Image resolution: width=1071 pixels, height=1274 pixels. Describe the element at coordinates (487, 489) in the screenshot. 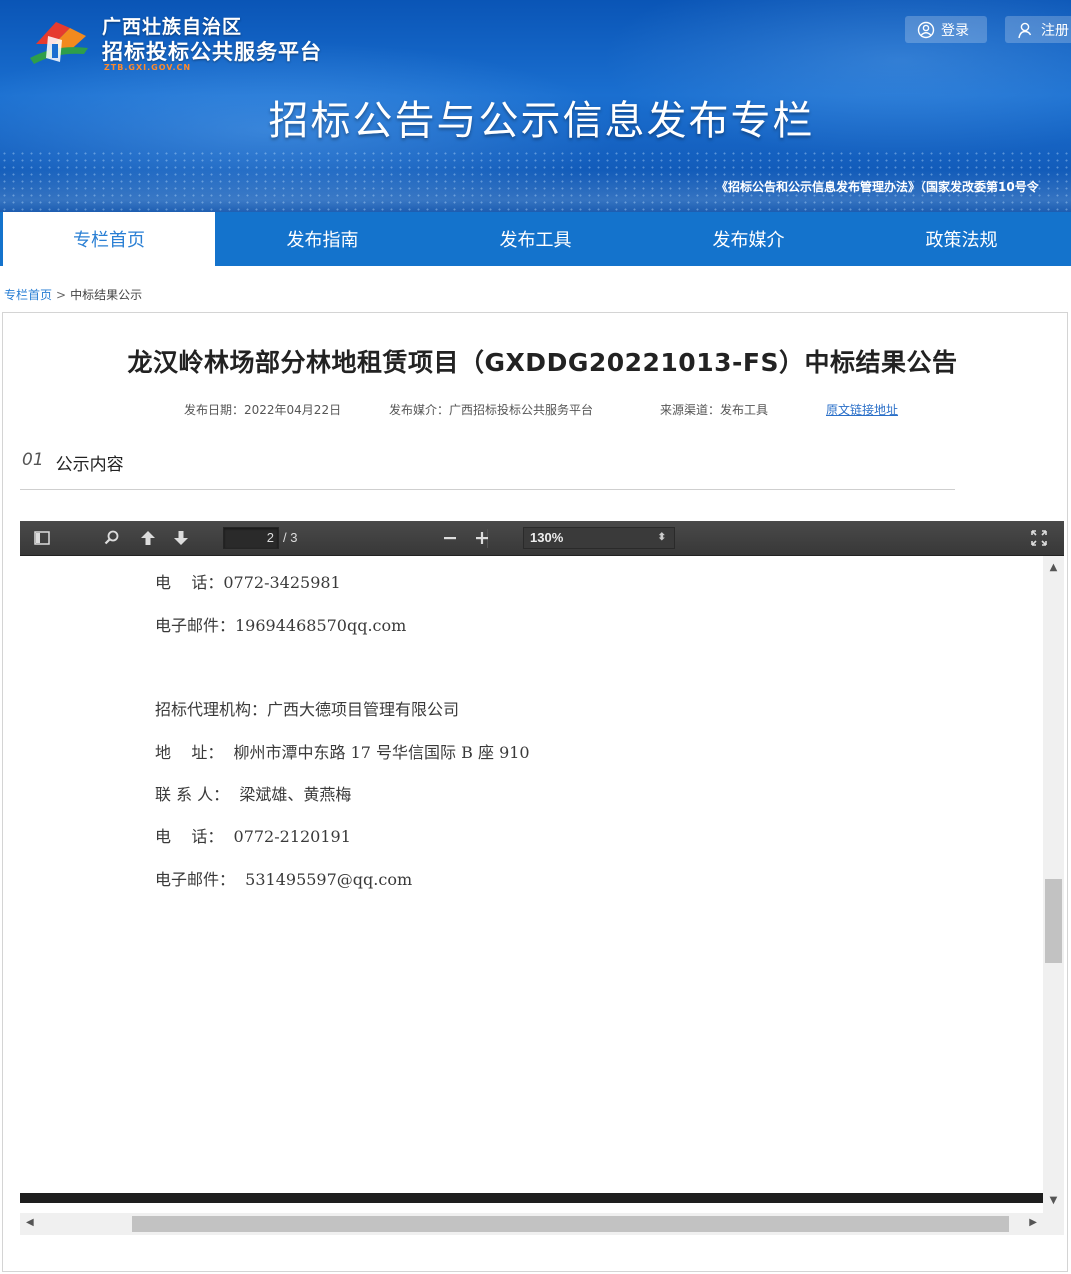

I see `section-divider` at that location.